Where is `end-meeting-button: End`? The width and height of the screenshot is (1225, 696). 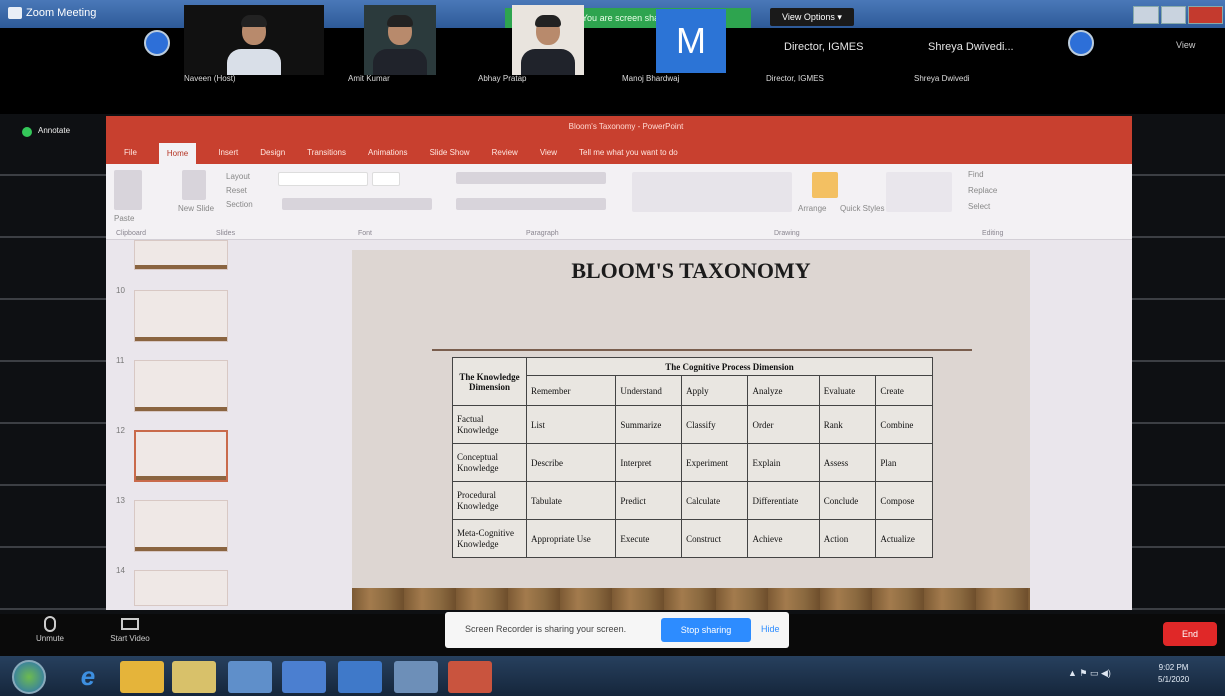
end-meeting-button: End is located at coordinates (1190, 634).